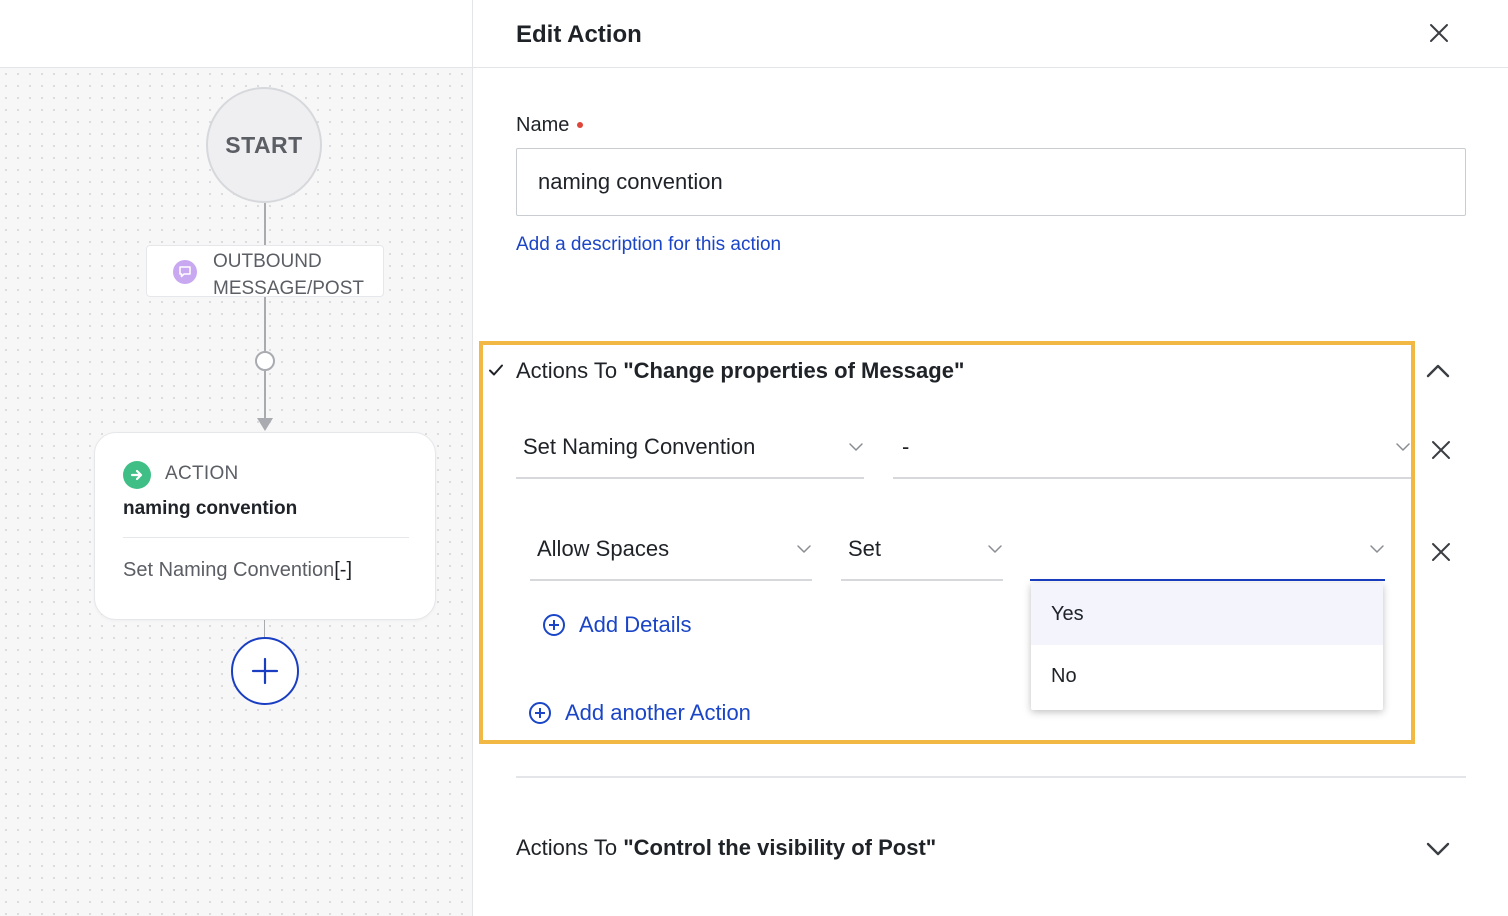  What do you see at coordinates (1207, 553) in the screenshot?
I see `value-select-open` at bounding box center [1207, 553].